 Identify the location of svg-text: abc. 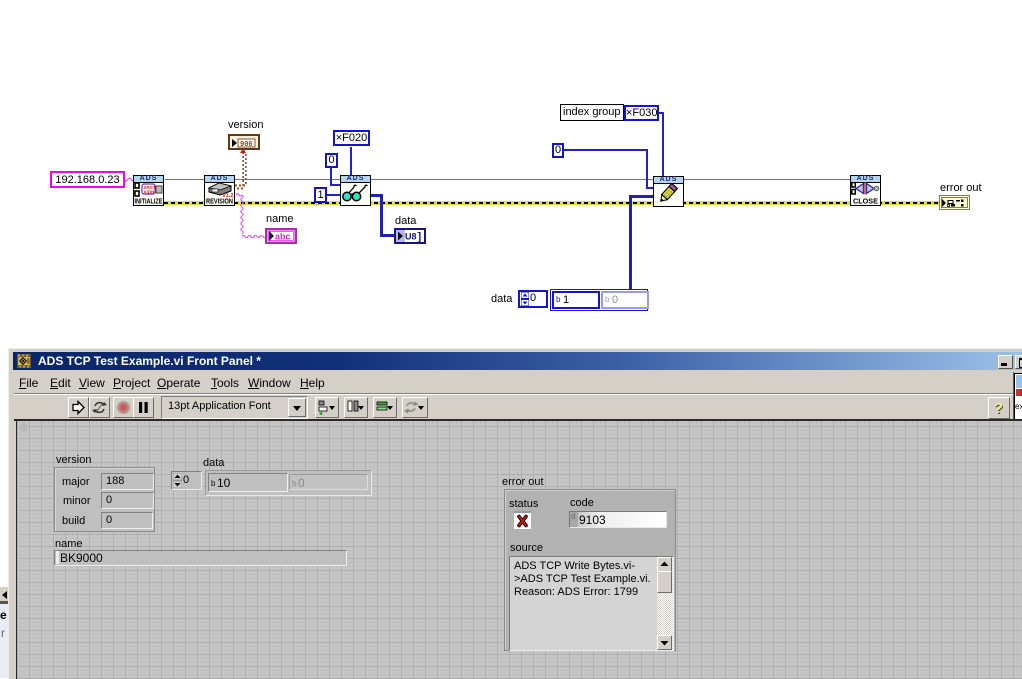
(283, 237).